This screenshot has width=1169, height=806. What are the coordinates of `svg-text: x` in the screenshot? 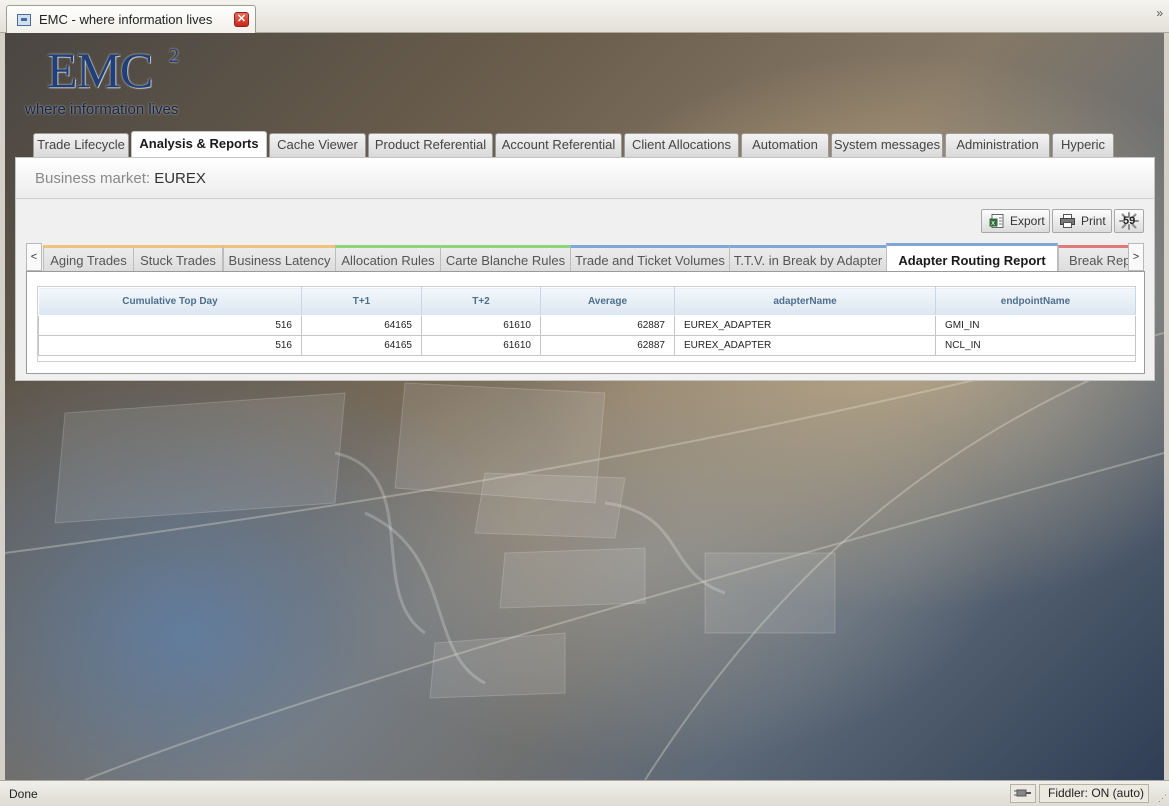 It's located at (993, 223).